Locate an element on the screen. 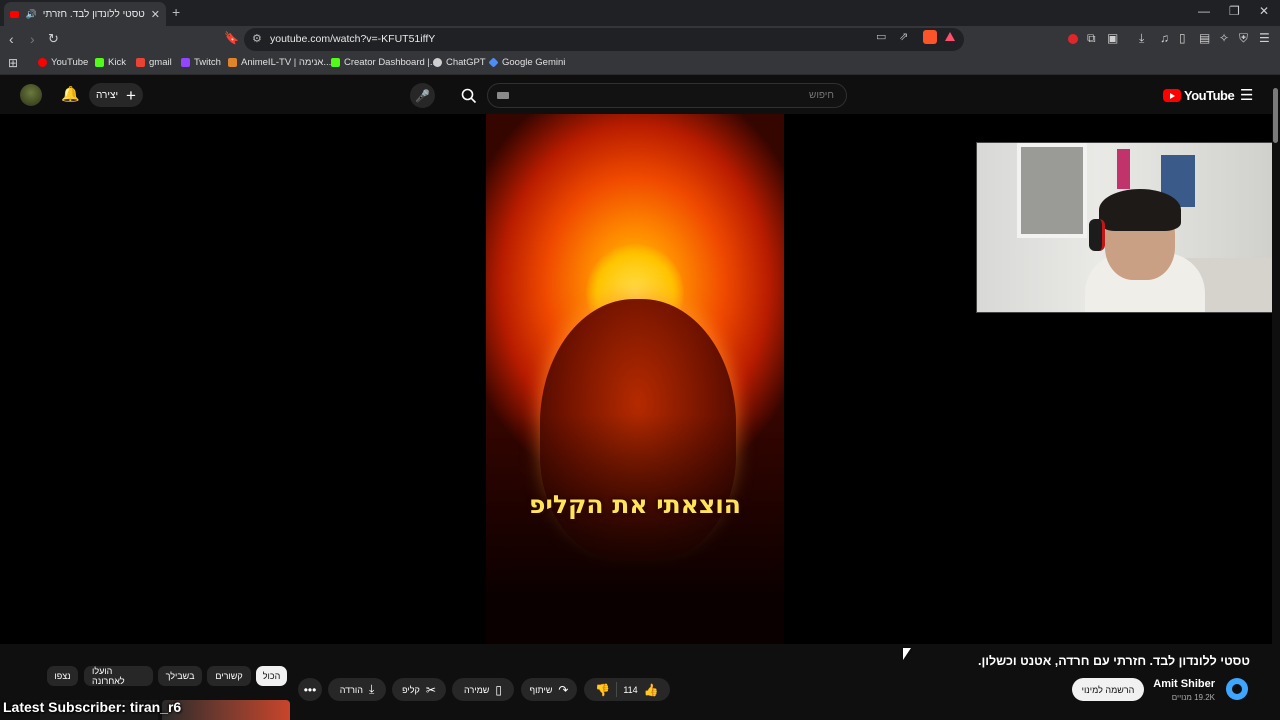 Image resolution: width=1280 pixels, height=720 pixels. screenshot-icon: ▣ is located at coordinates (1112, 38).